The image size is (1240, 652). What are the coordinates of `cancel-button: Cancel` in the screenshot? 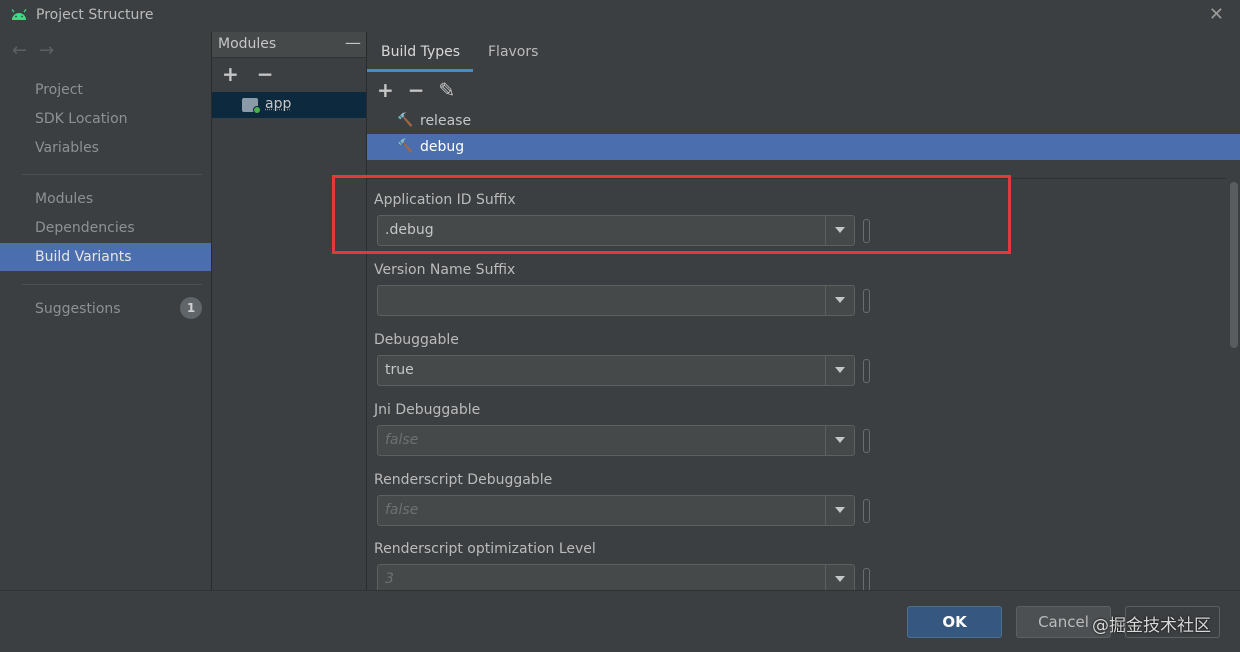 It's located at (1063, 622).